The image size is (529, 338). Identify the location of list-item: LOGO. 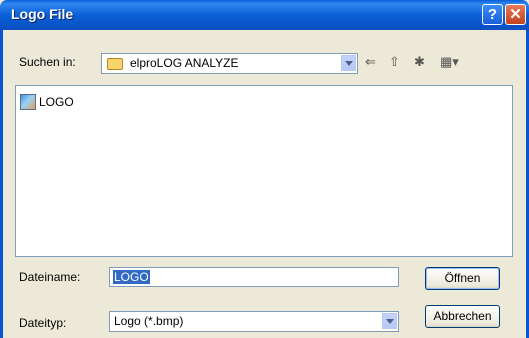
(47, 102).